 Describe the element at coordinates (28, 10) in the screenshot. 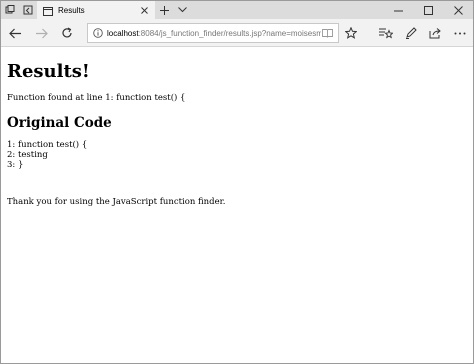

I see `set-aside-tabs-icon` at that location.